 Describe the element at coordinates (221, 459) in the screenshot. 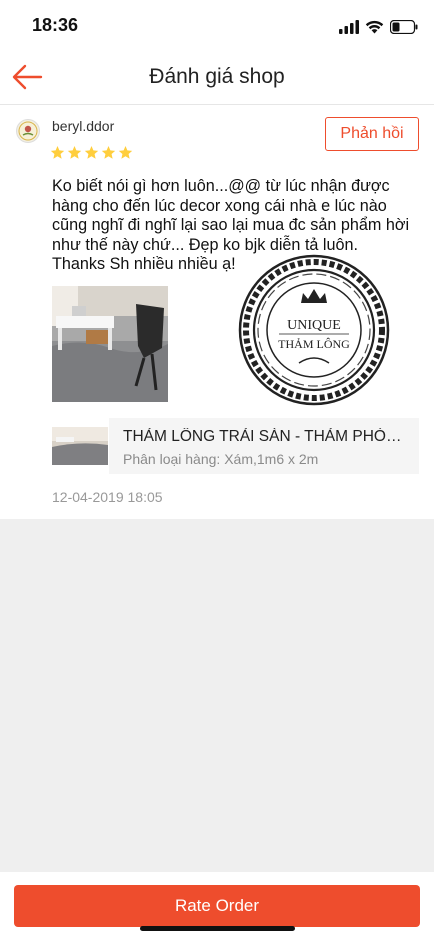

I see `product-variant: Phân loại hàng: Xám,1m6 x 2m` at that location.